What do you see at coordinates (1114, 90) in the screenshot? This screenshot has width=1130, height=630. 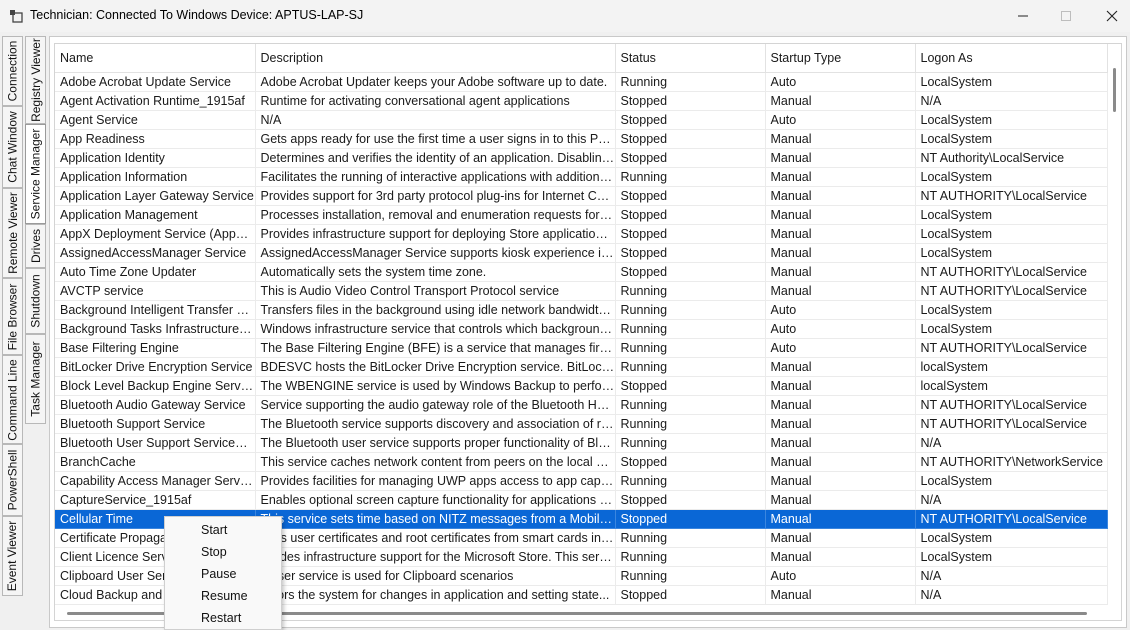 I see `vertical-scrollbar-thumb` at bounding box center [1114, 90].